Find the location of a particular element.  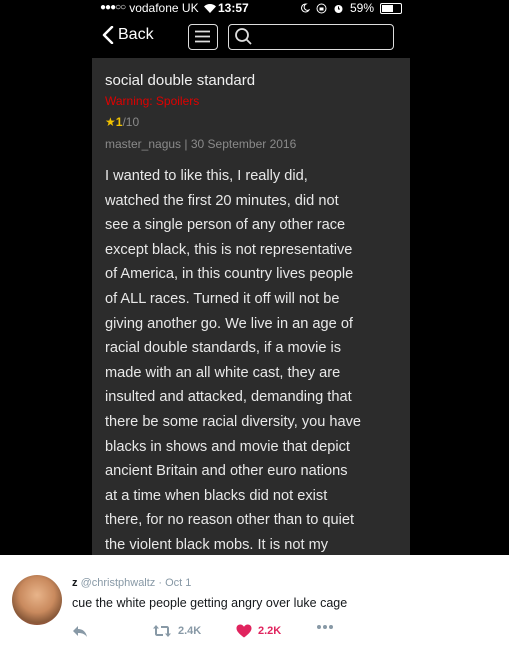

rating-max: /10 is located at coordinates (131, 122).